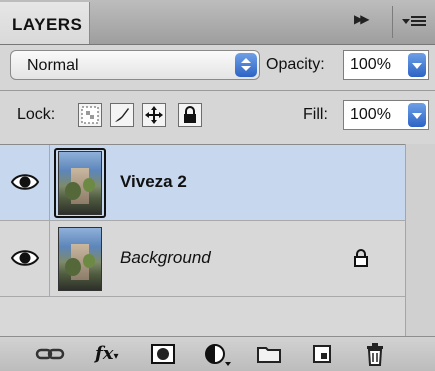 This screenshot has height=371, width=435. I want to click on blend-mode-select: Normal, so click(135, 65).